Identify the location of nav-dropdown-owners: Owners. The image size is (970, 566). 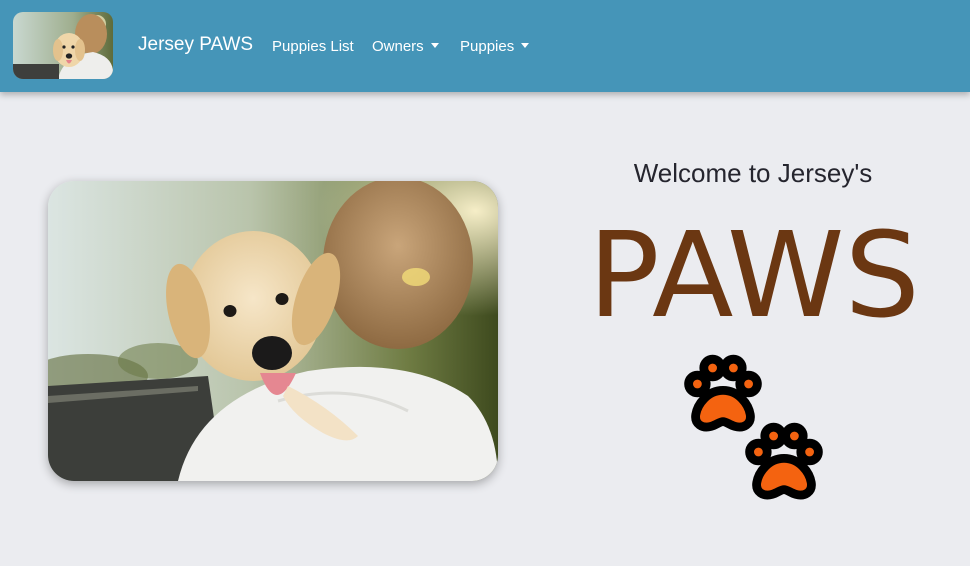
(405, 46).